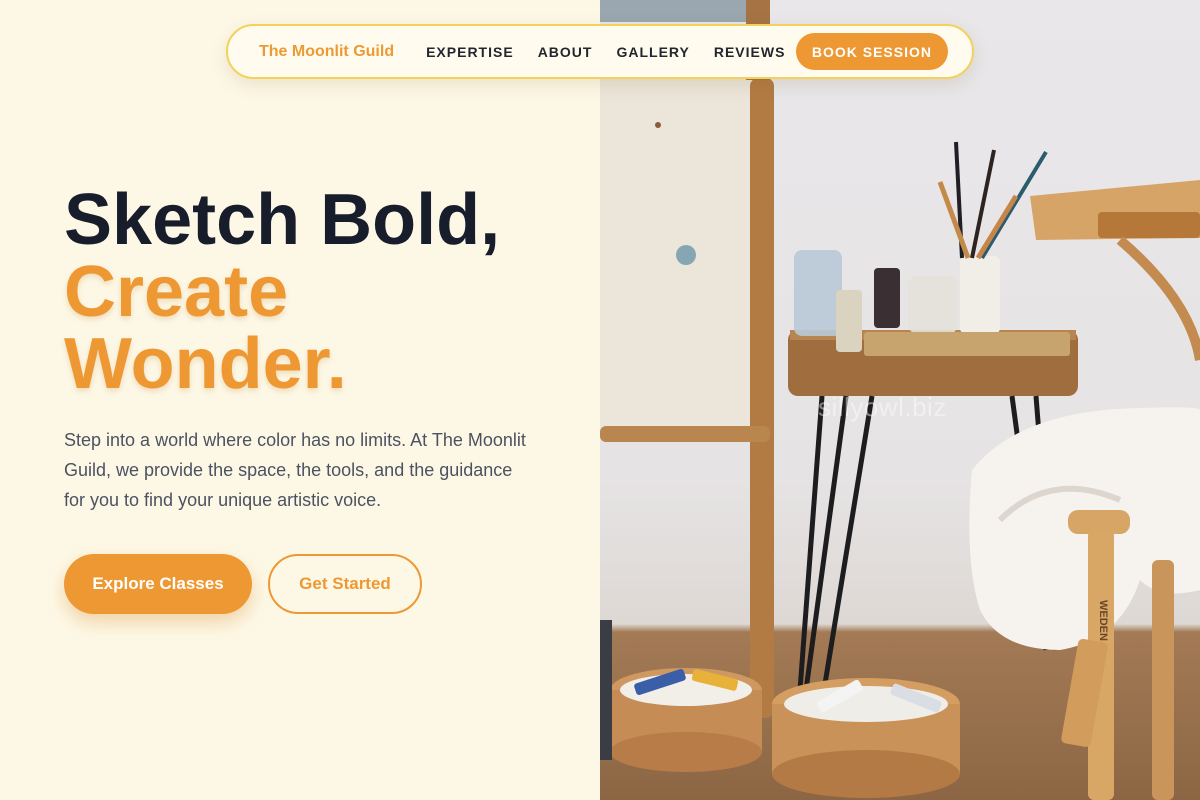 Image resolution: width=1200 pixels, height=800 pixels. Describe the element at coordinates (345, 584) in the screenshot. I see `get-started-button: Get Started` at that location.